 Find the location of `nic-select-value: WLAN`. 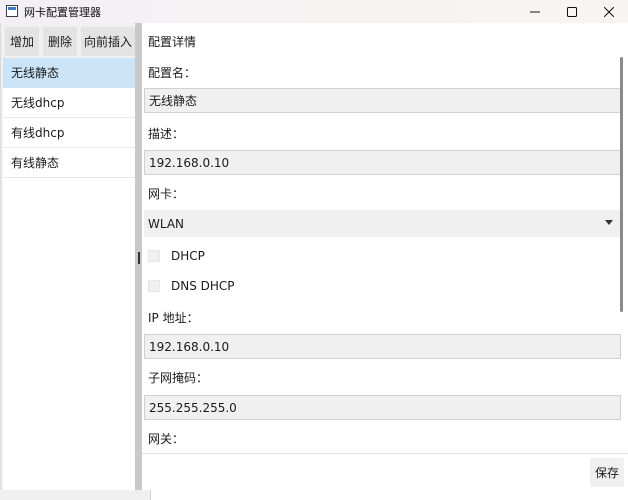

nic-select-value: WLAN is located at coordinates (166, 223).